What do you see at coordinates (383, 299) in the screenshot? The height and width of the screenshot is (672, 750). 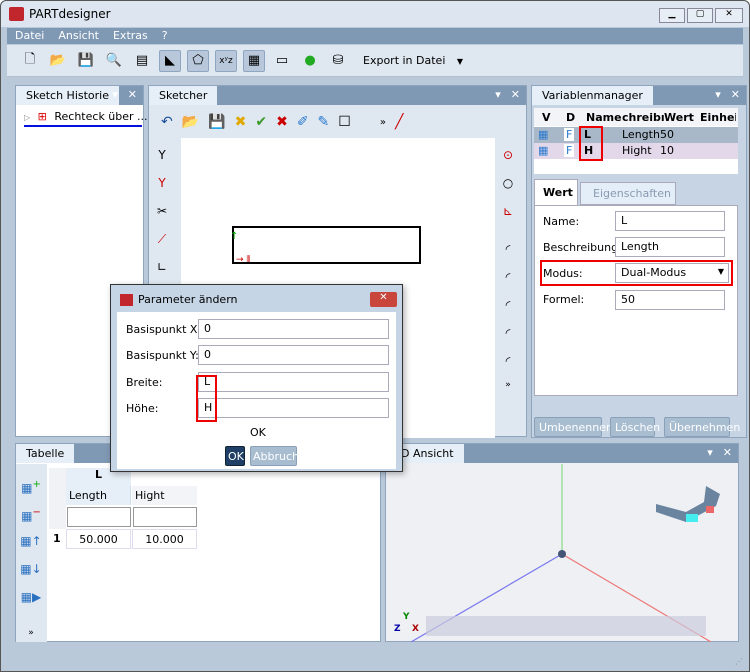 I see `dialog-close-button: ✕` at bounding box center [383, 299].